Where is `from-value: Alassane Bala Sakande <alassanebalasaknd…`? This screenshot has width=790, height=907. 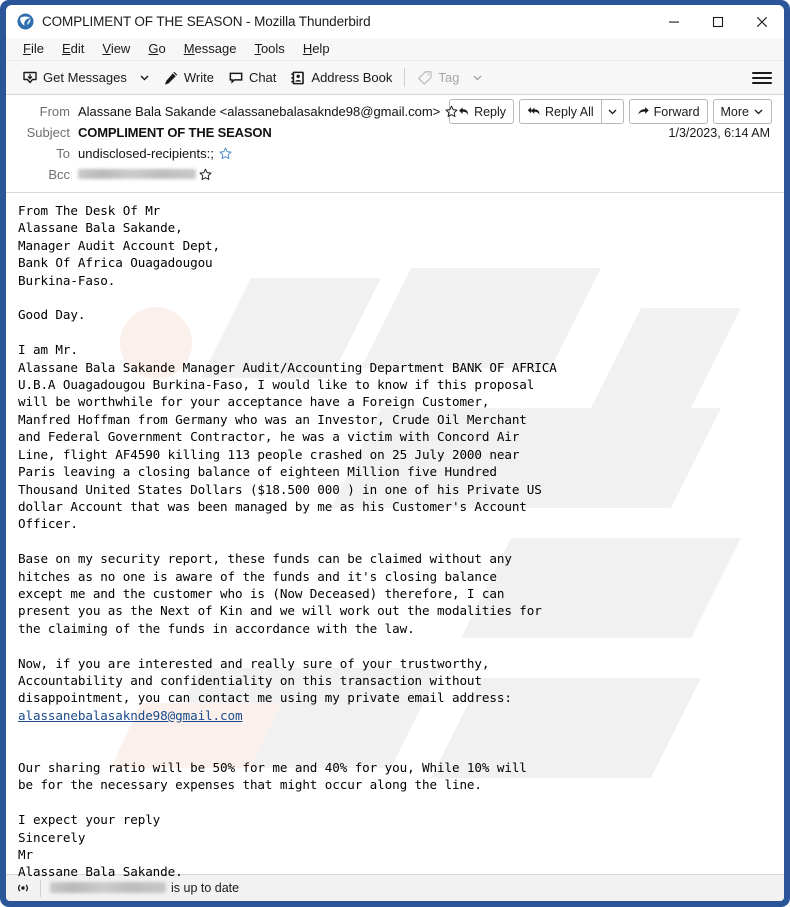
from-value: Alassane Bala Sakande <alassanebalasaknd… is located at coordinates (259, 111).